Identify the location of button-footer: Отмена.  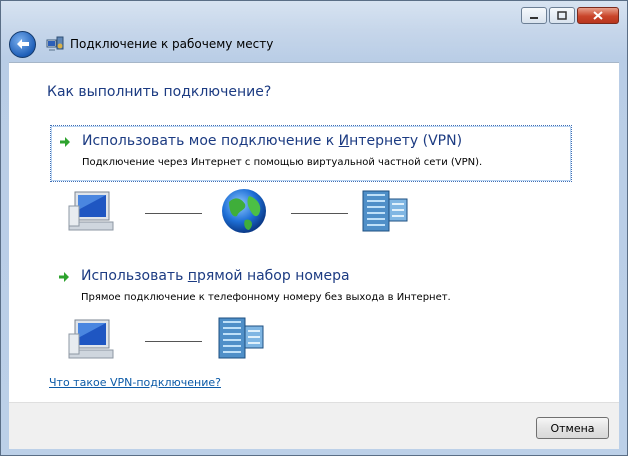
(314, 425).